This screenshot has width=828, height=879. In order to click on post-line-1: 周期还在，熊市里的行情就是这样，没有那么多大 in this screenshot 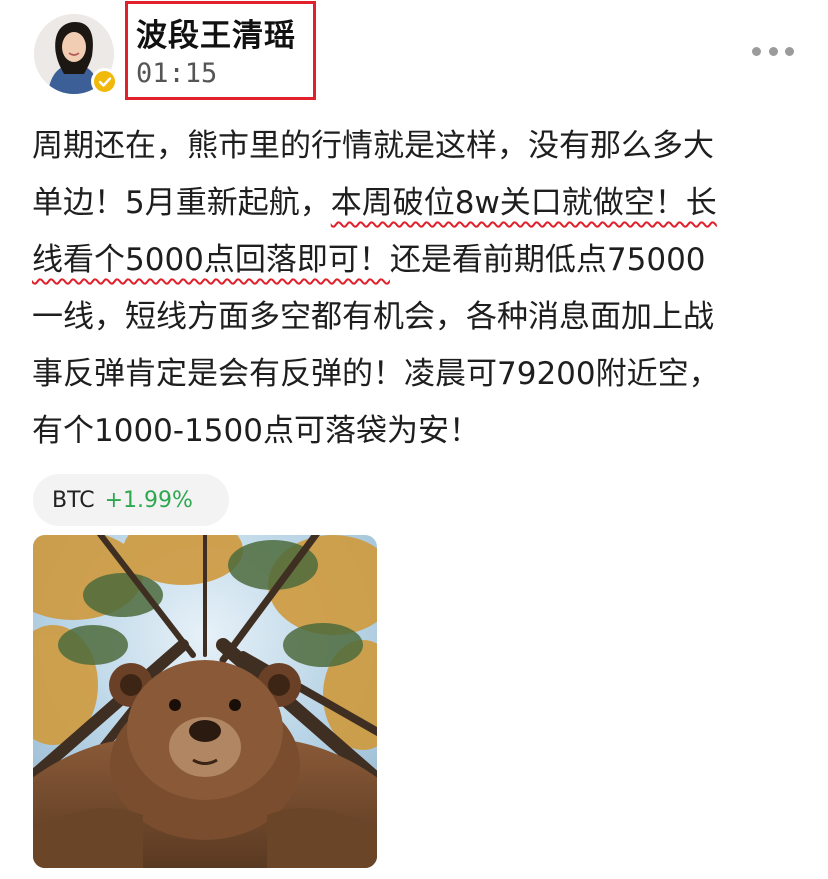, I will do `click(373, 146)`.